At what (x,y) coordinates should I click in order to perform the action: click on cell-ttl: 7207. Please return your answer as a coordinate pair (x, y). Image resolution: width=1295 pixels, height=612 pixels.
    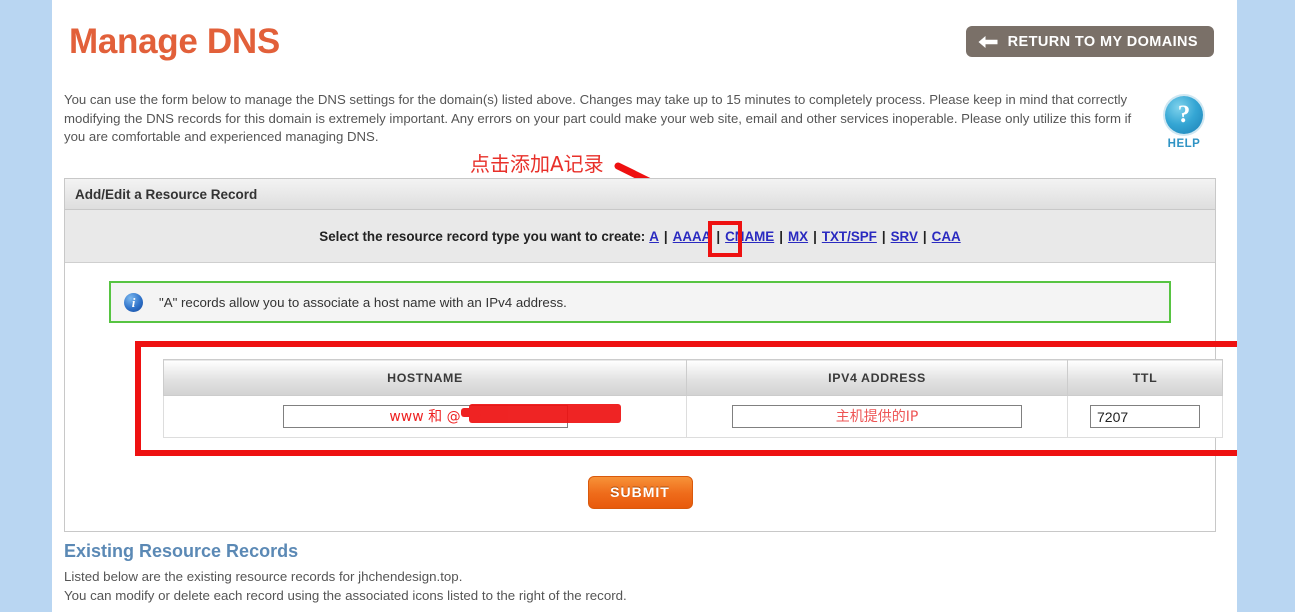
    Looking at the image, I should click on (1145, 416).